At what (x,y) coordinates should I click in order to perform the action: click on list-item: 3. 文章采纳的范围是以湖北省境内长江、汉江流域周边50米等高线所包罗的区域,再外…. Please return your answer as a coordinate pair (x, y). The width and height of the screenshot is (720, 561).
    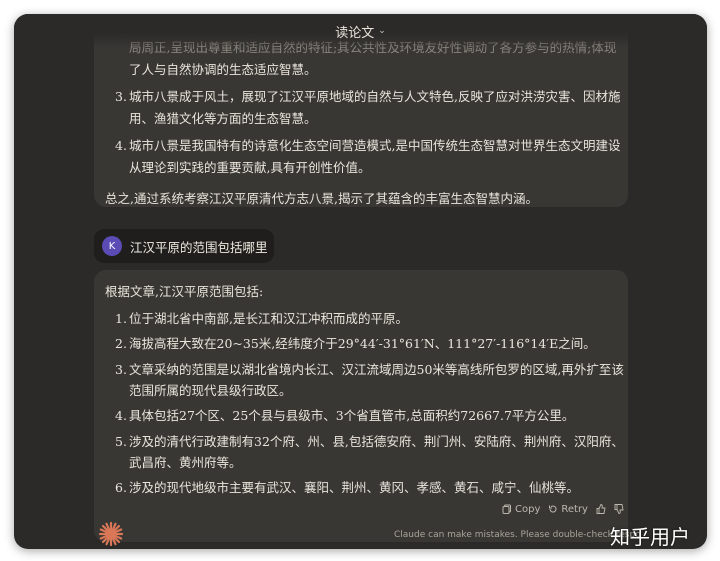
    Looking at the image, I should click on (369, 369).